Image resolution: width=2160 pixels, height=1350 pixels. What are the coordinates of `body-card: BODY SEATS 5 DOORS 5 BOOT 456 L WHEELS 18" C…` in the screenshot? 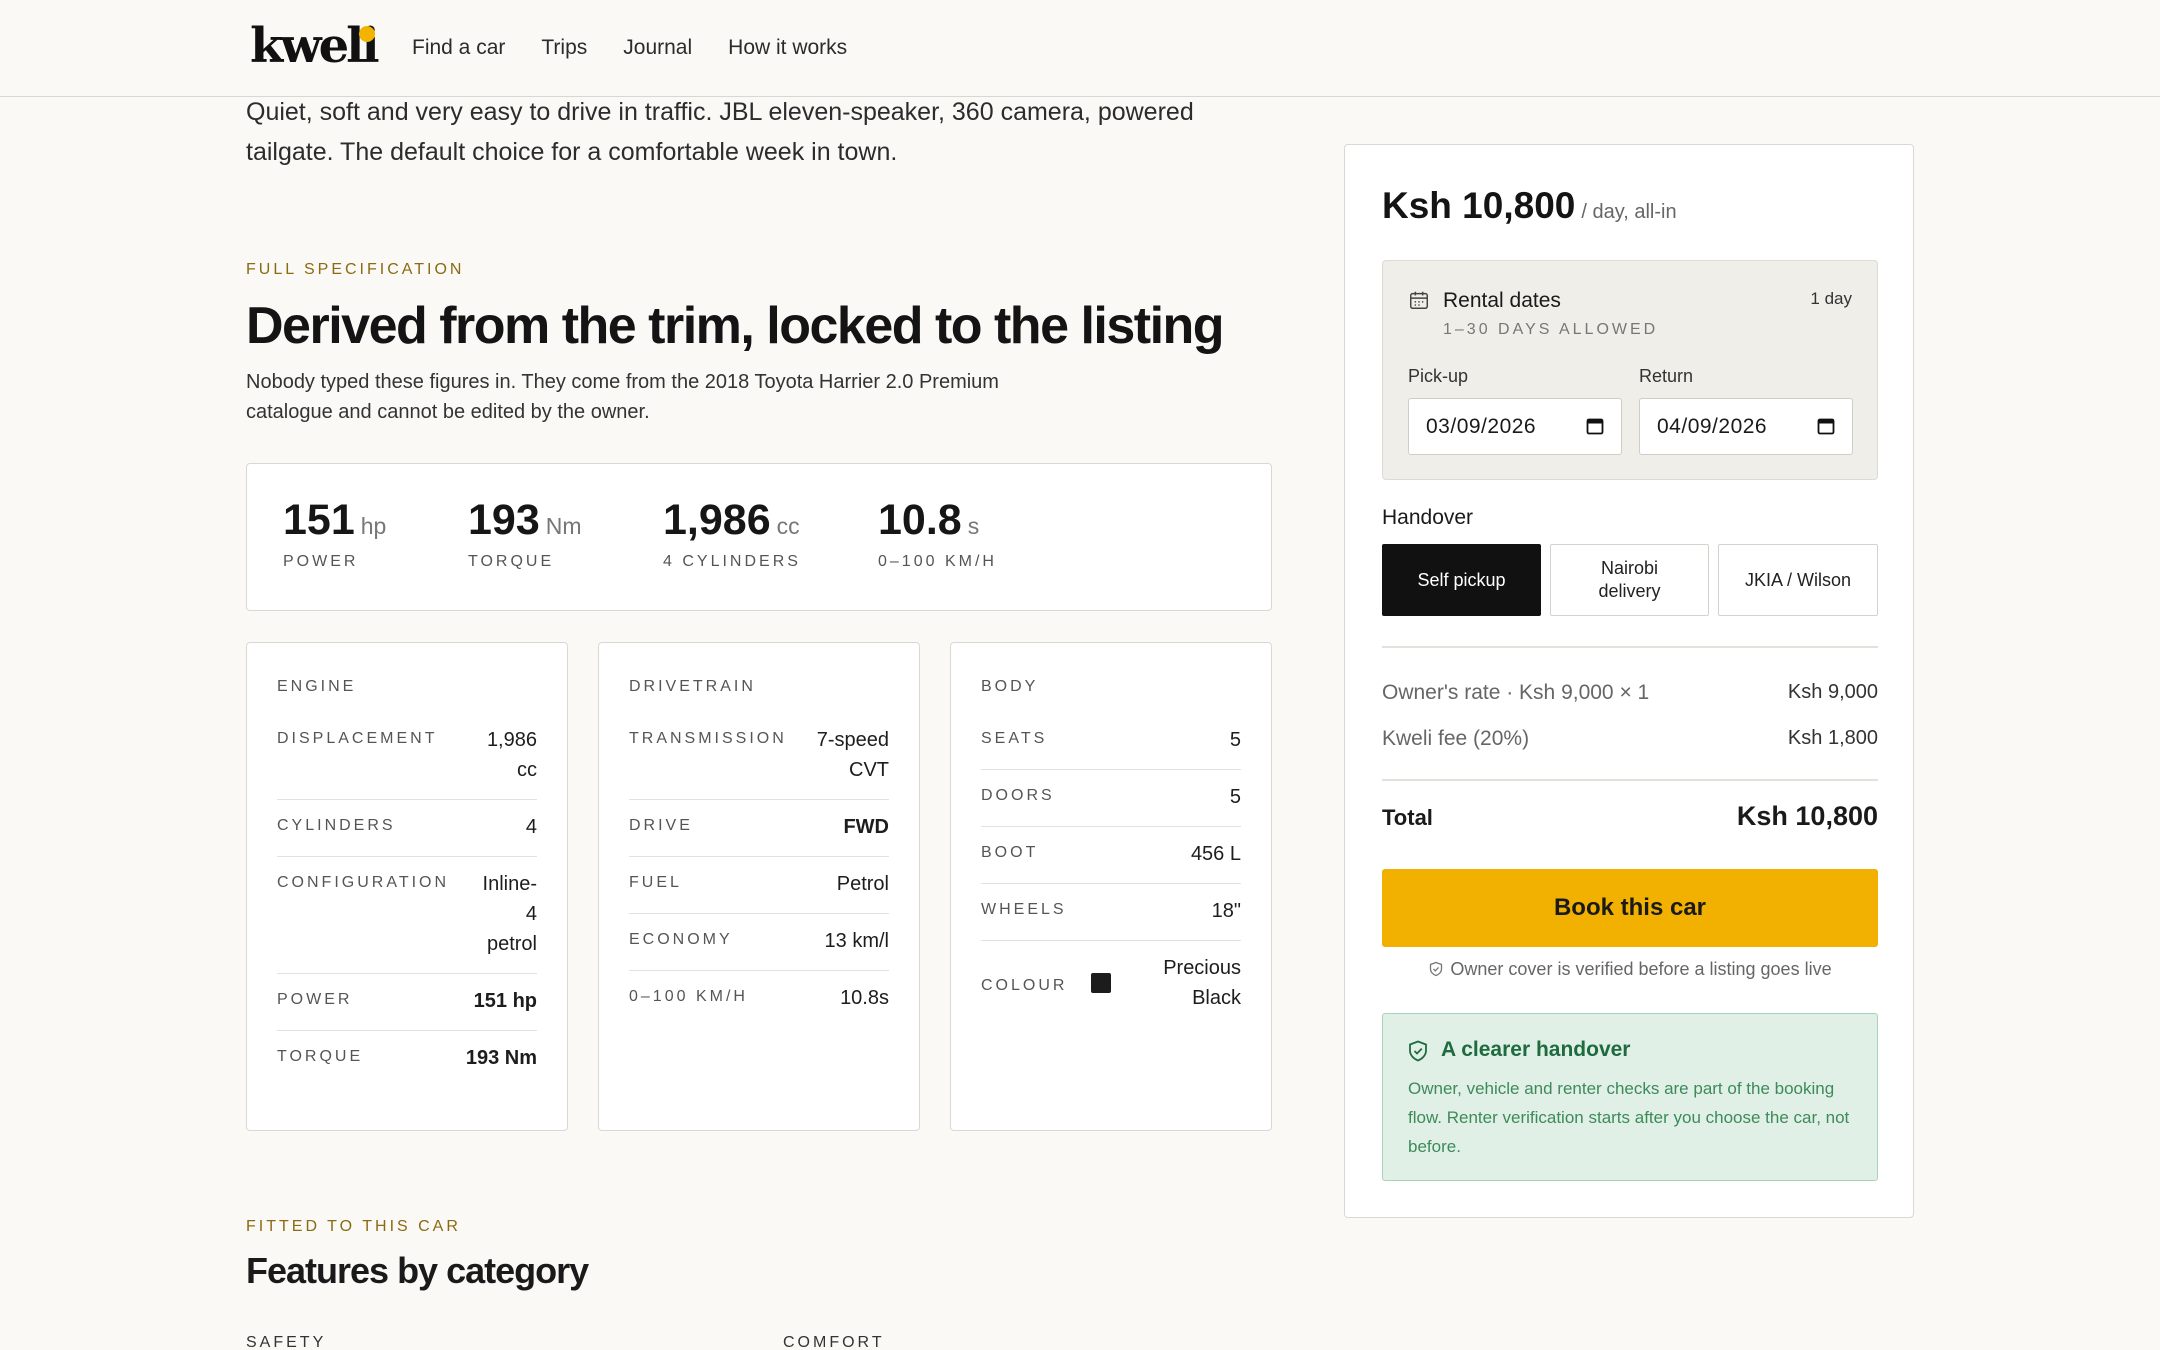 It's located at (1111, 886).